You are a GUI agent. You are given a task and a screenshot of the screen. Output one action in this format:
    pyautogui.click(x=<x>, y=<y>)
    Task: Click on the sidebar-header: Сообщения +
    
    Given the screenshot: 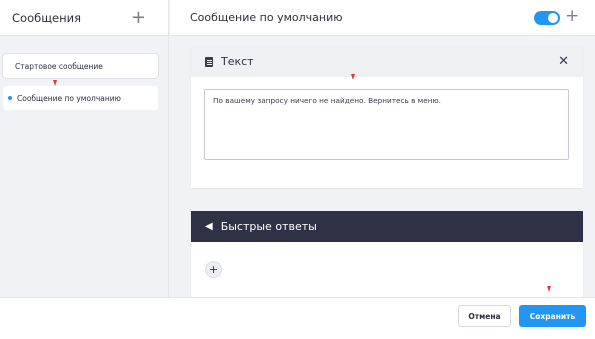 What is the action you would take?
    pyautogui.click(x=84, y=18)
    